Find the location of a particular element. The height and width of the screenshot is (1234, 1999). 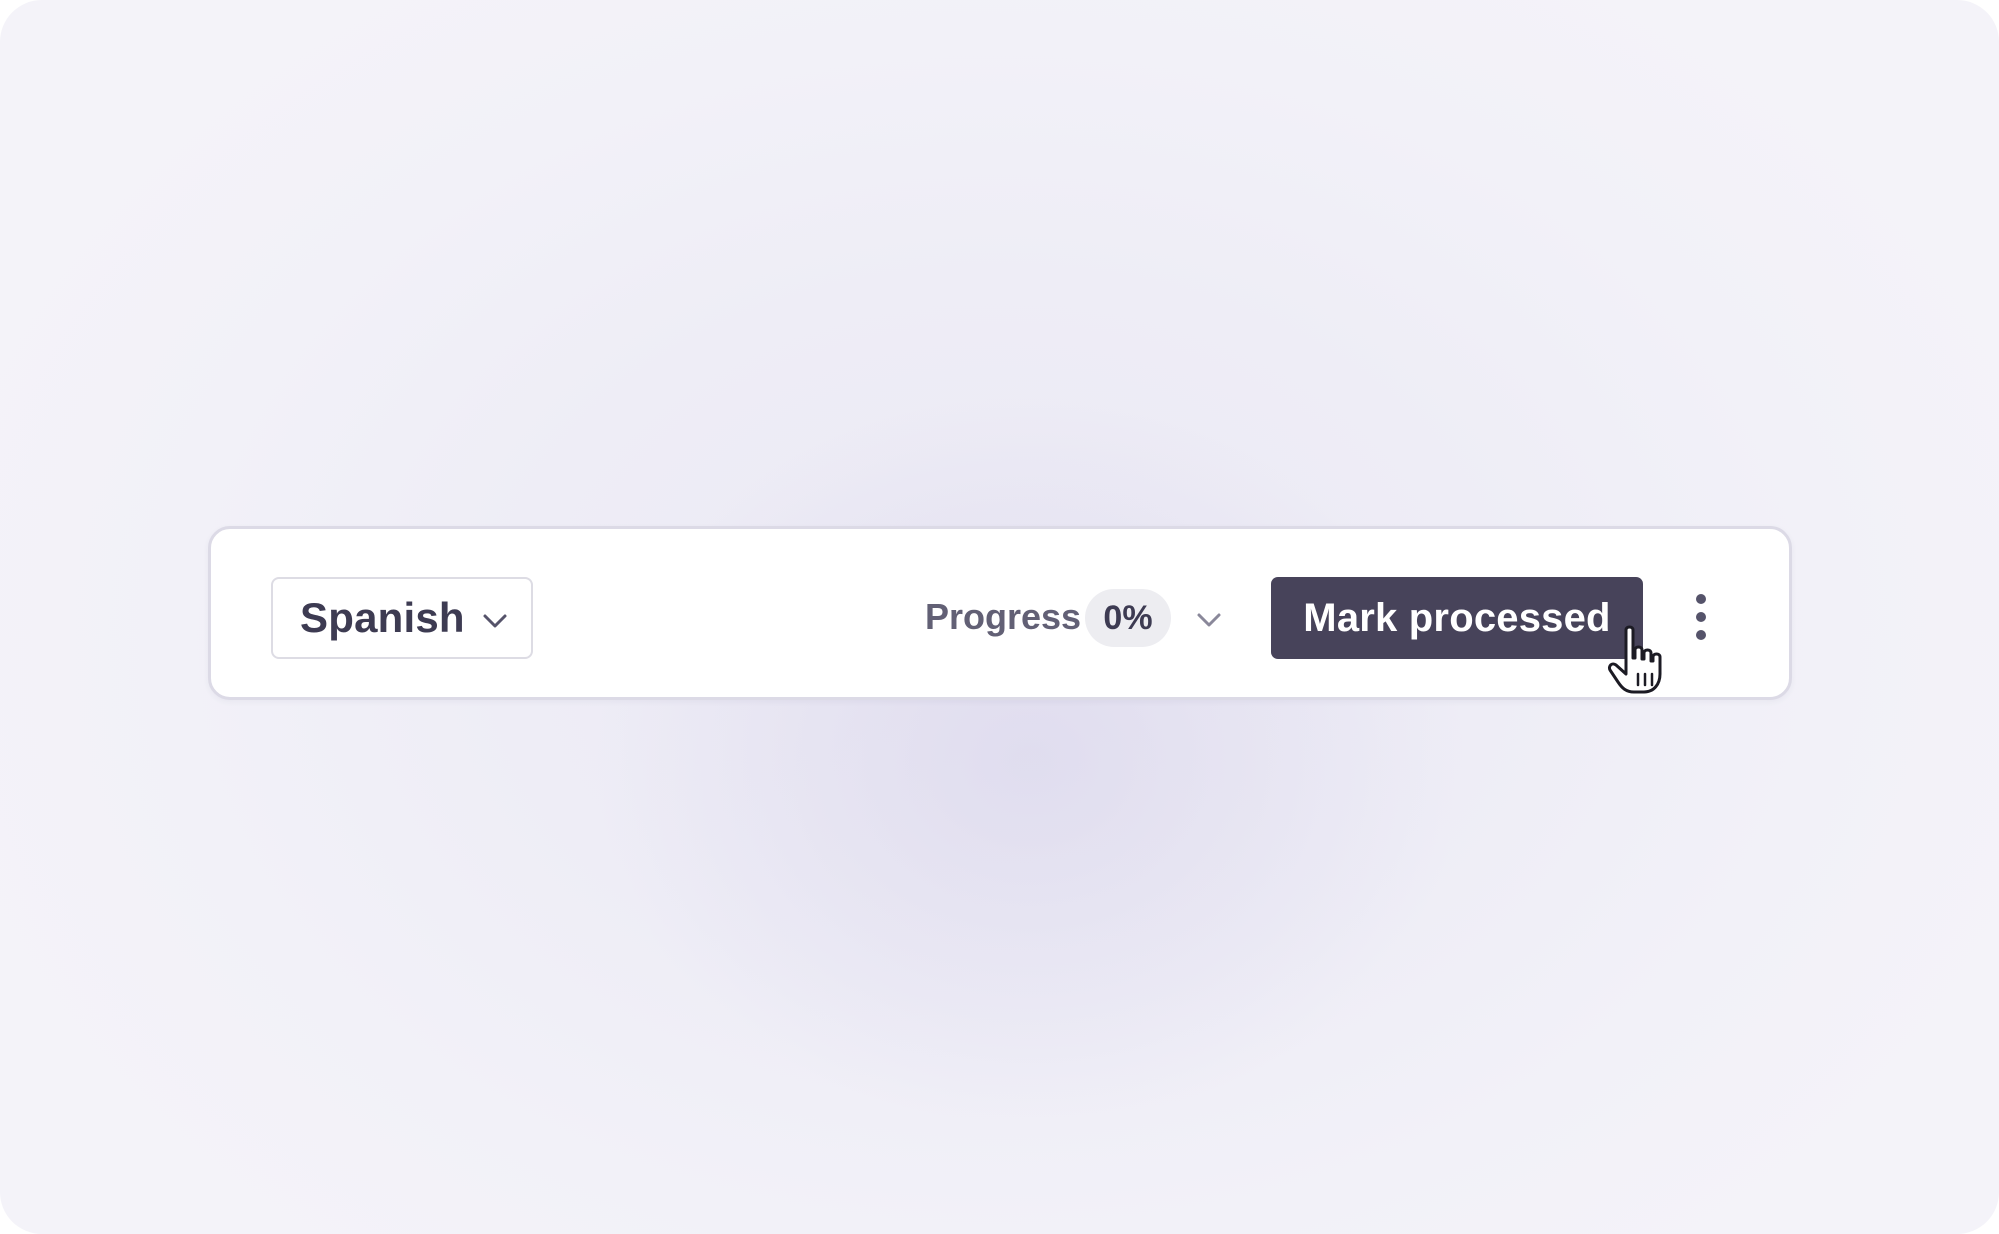

more-options-button is located at coordinates (1701, 619).